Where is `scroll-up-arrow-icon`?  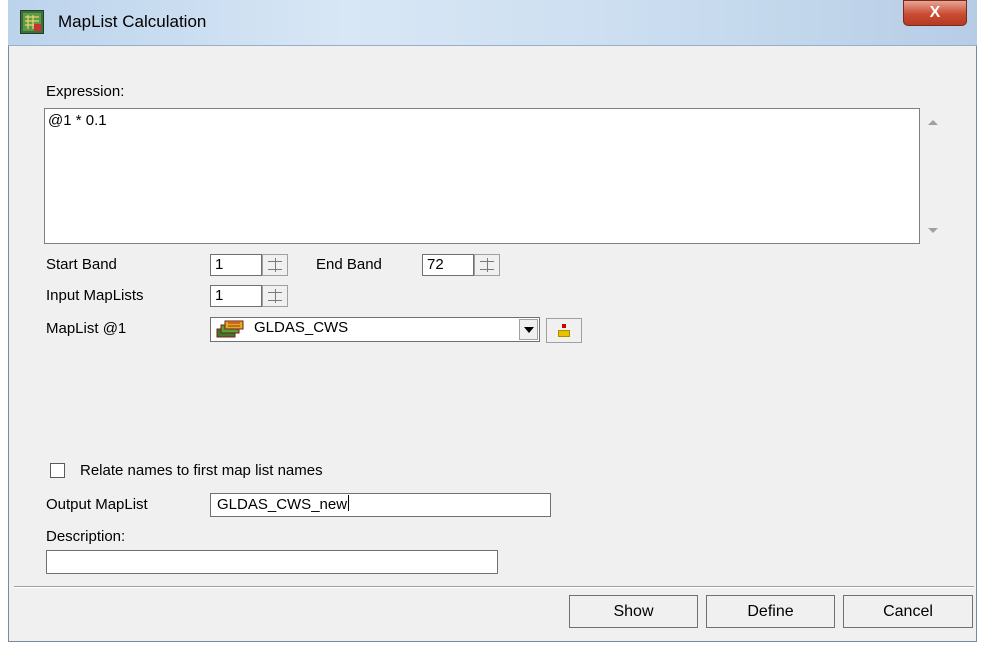 scroll-up-arrow-icon is located at coordinates (933, 122).